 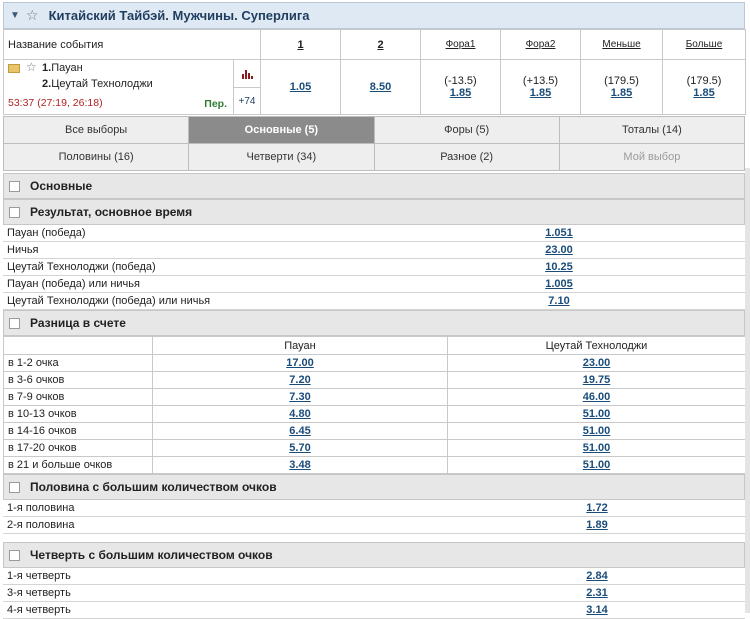 I want to click on table-row: Ничья 23.00, so click(x=374, y=250).